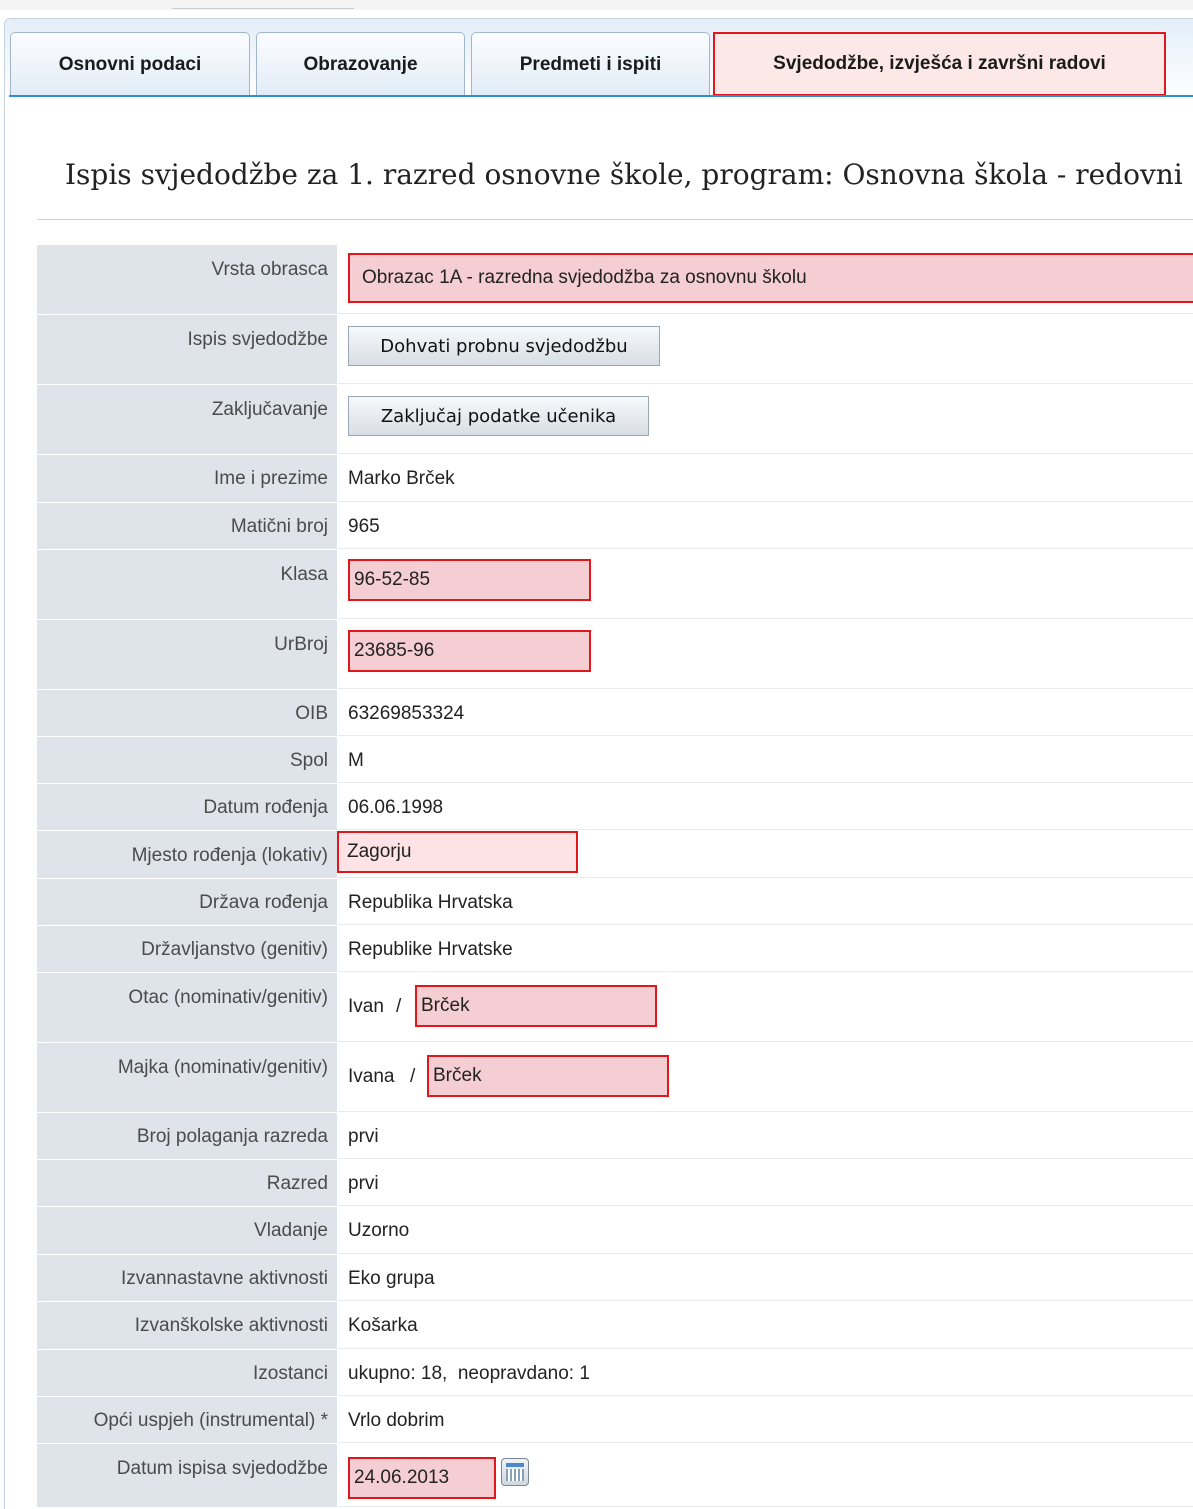 The height and width of the screenshot is (1509, 1193). I want to click on top-bar, so click(596, 5).